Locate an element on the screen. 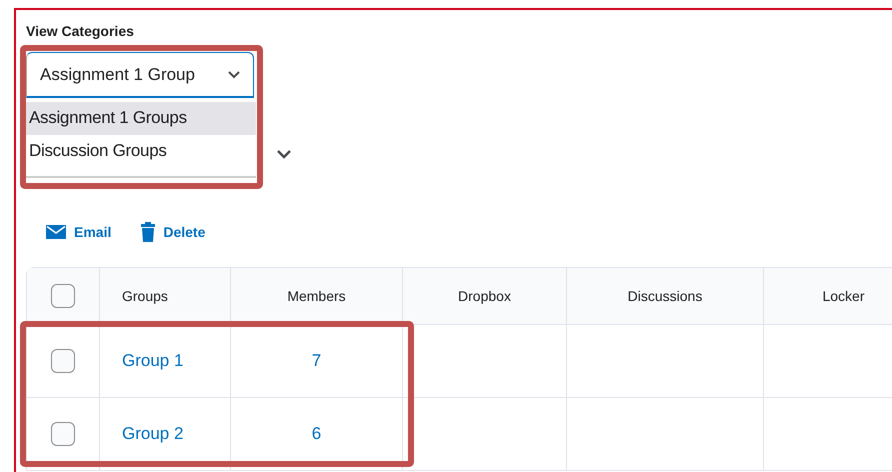  column-header: Groups is located at coordinates (145, 296).